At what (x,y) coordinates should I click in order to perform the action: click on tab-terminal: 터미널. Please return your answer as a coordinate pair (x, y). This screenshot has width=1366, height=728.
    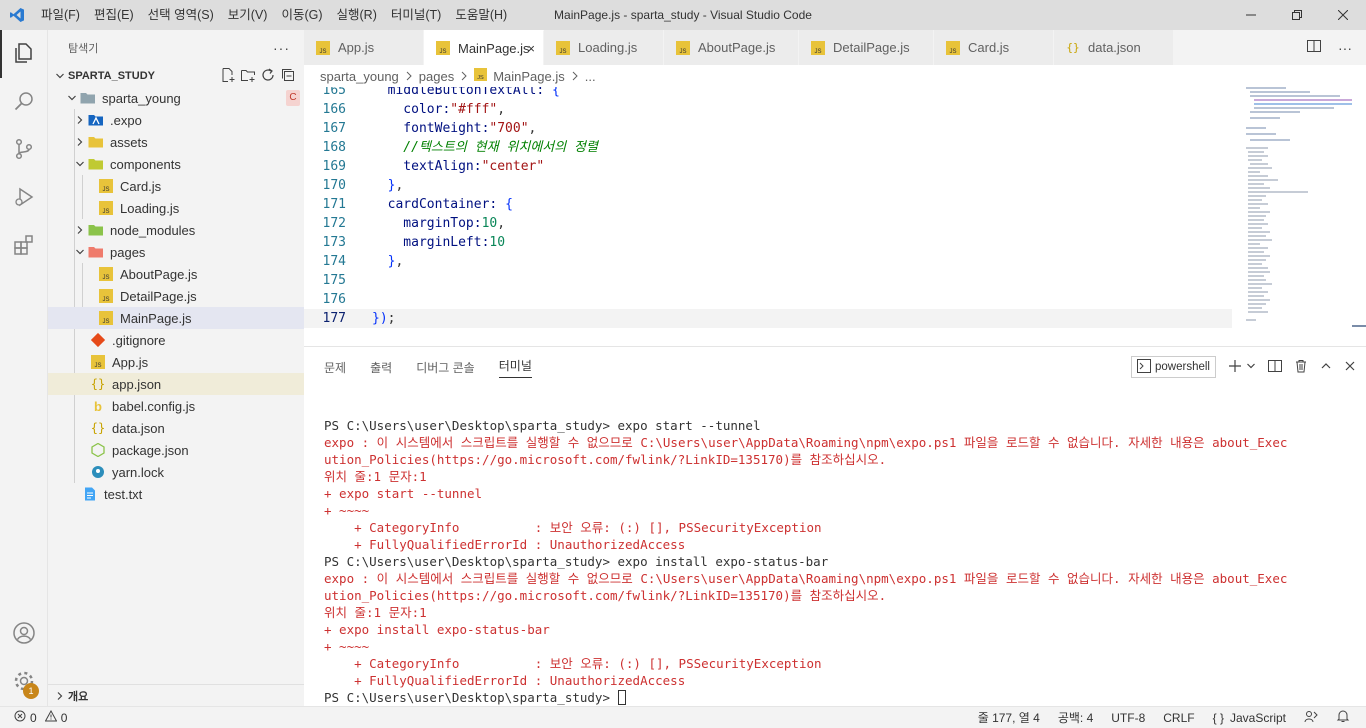
    Looking at the image, I should click on (515, 367).